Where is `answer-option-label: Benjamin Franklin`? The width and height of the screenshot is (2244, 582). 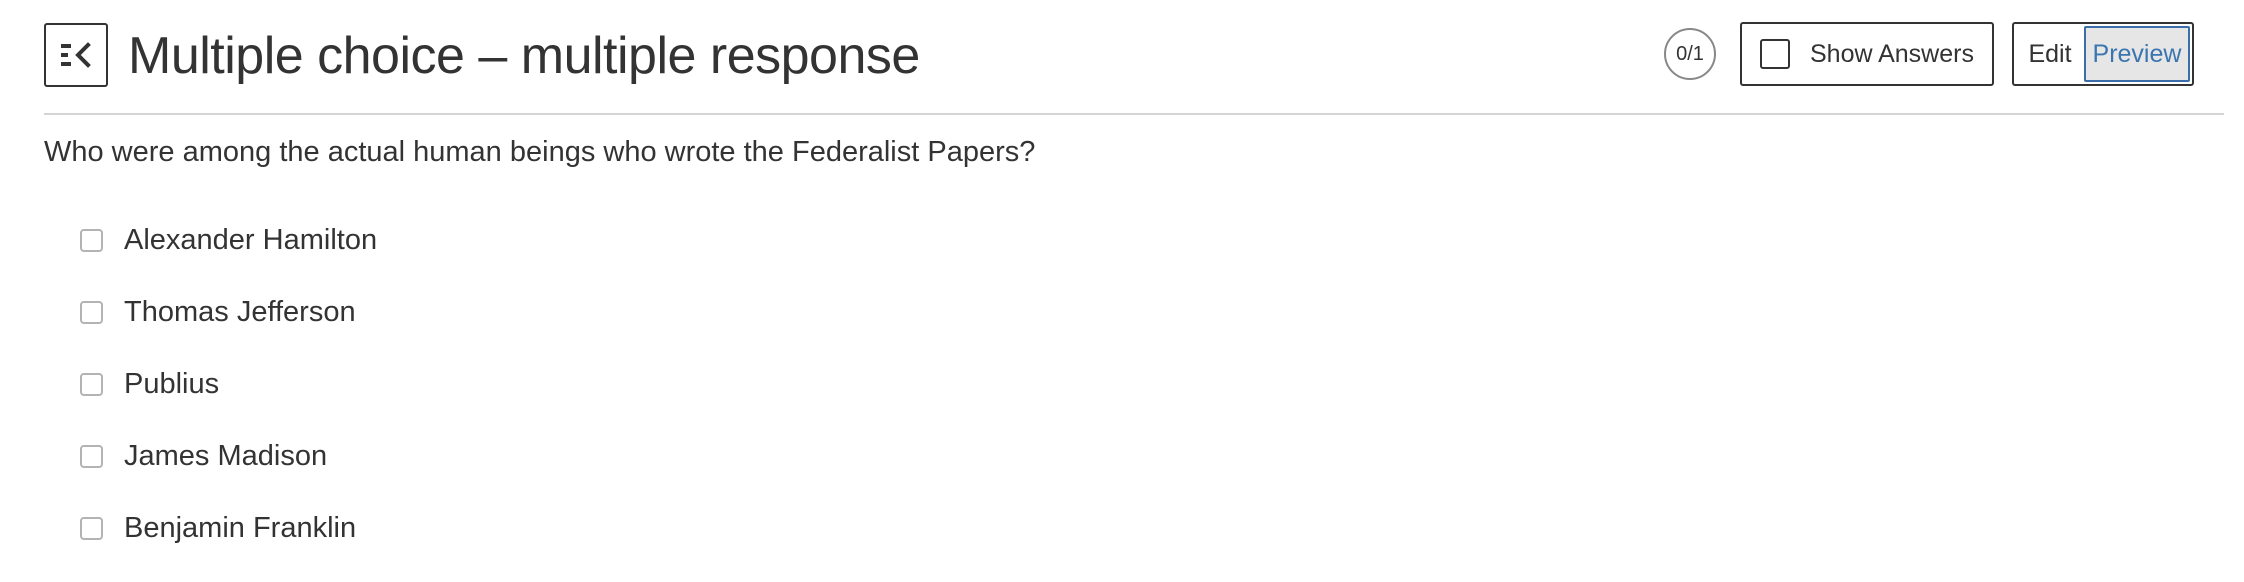
answer-option-label: Benjamin Franklin is located at coordinates (240, 527).